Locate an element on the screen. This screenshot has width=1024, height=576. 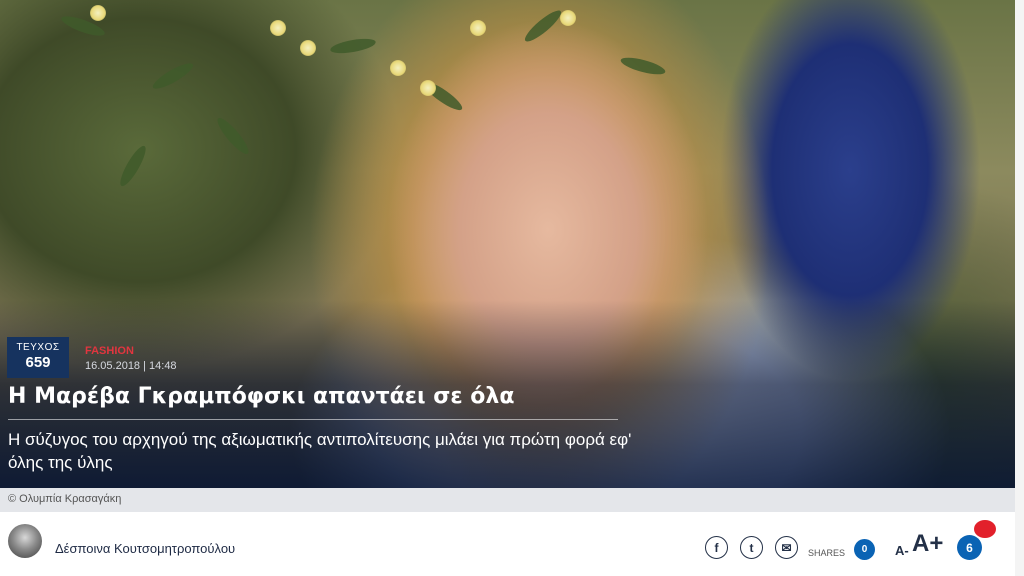
email-icon: ✉ is located at coordinates (786, 547).